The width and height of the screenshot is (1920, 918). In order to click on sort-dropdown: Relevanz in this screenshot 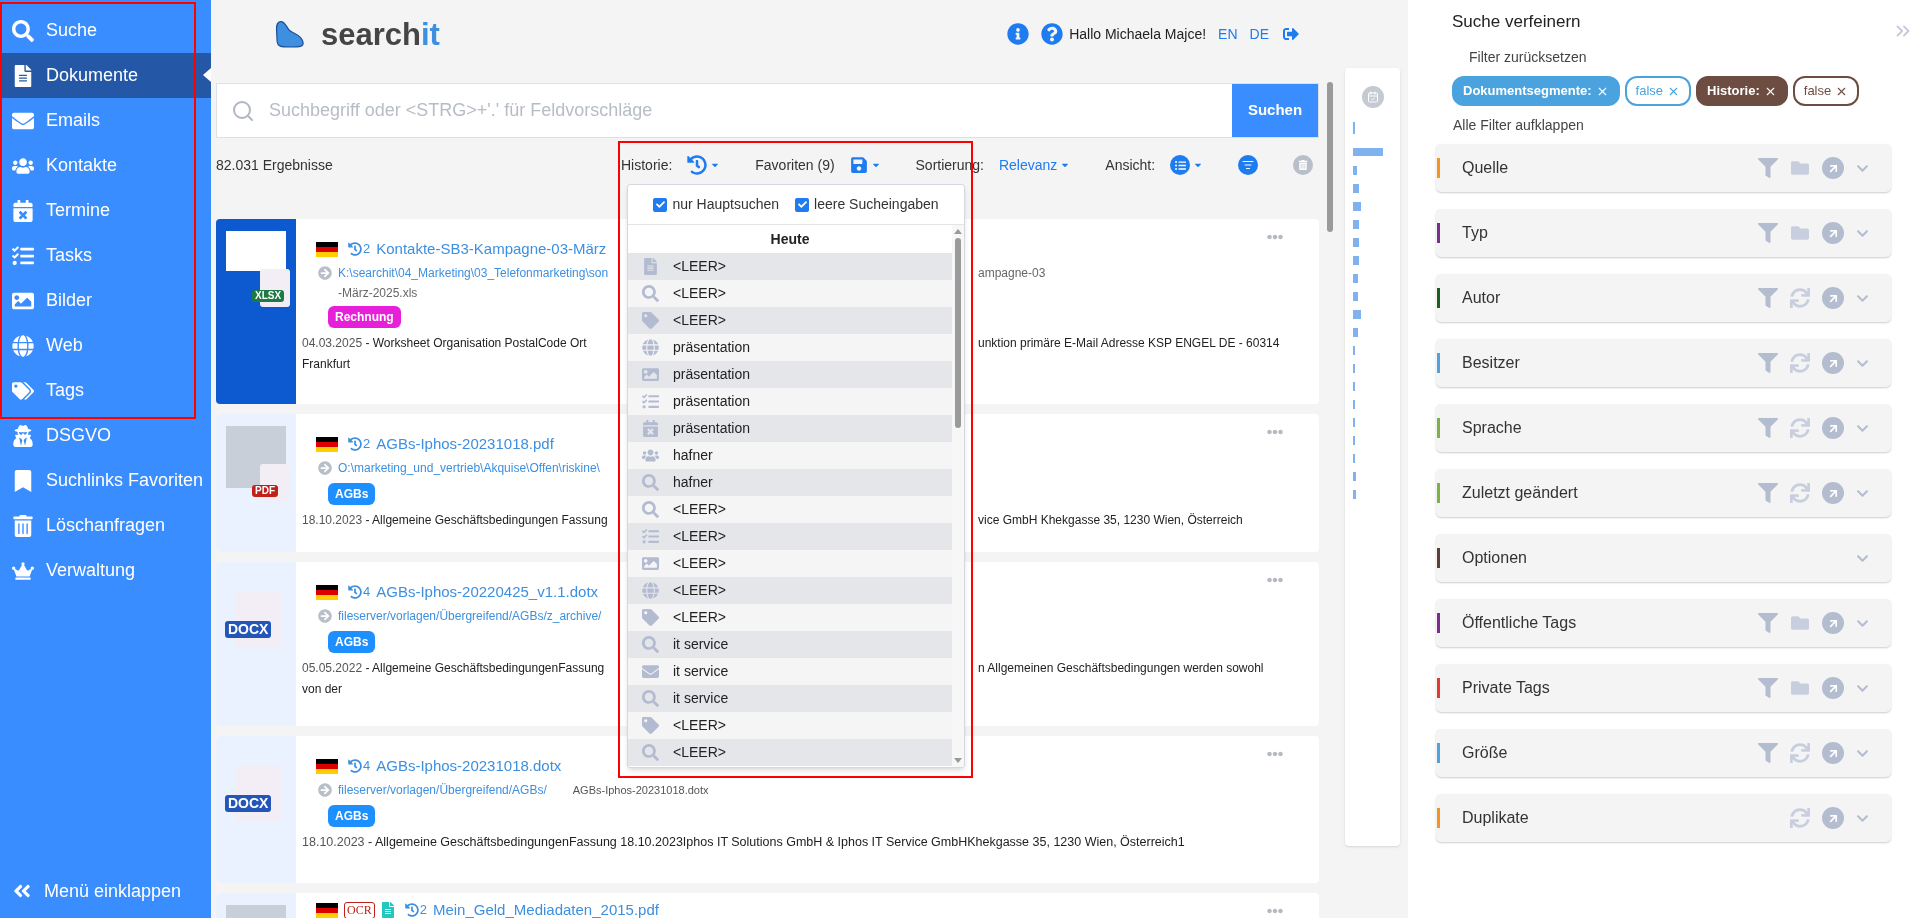, I will do `click(1028, 165)`.